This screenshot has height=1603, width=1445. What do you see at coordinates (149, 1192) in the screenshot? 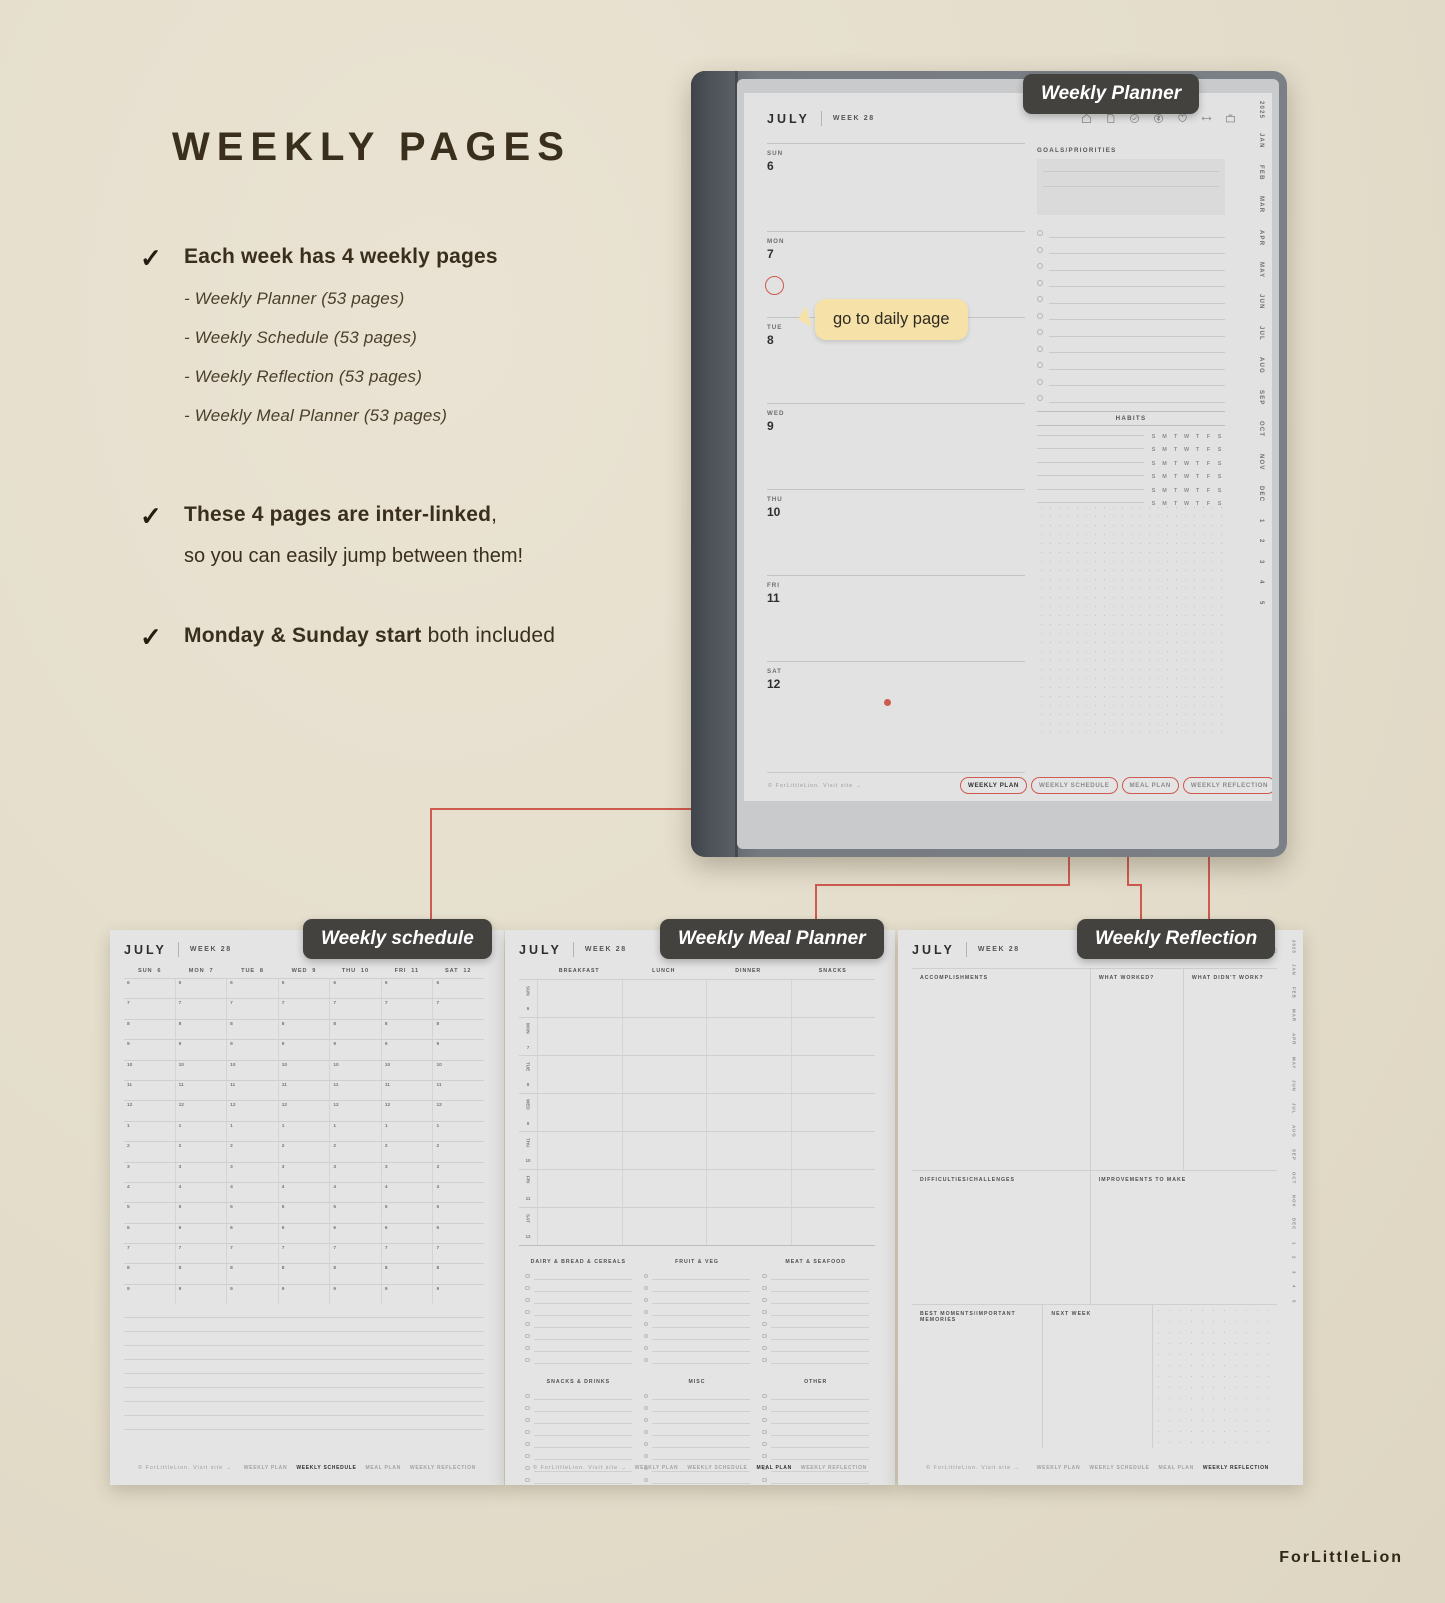
I see `schedule-cell: 4` at bounding box center [149, 1192].